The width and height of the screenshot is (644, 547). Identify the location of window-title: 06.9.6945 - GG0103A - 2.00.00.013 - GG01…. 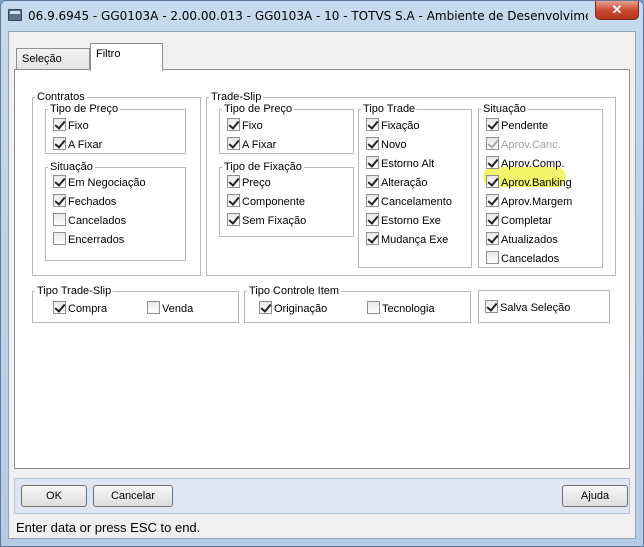
(308, 16).